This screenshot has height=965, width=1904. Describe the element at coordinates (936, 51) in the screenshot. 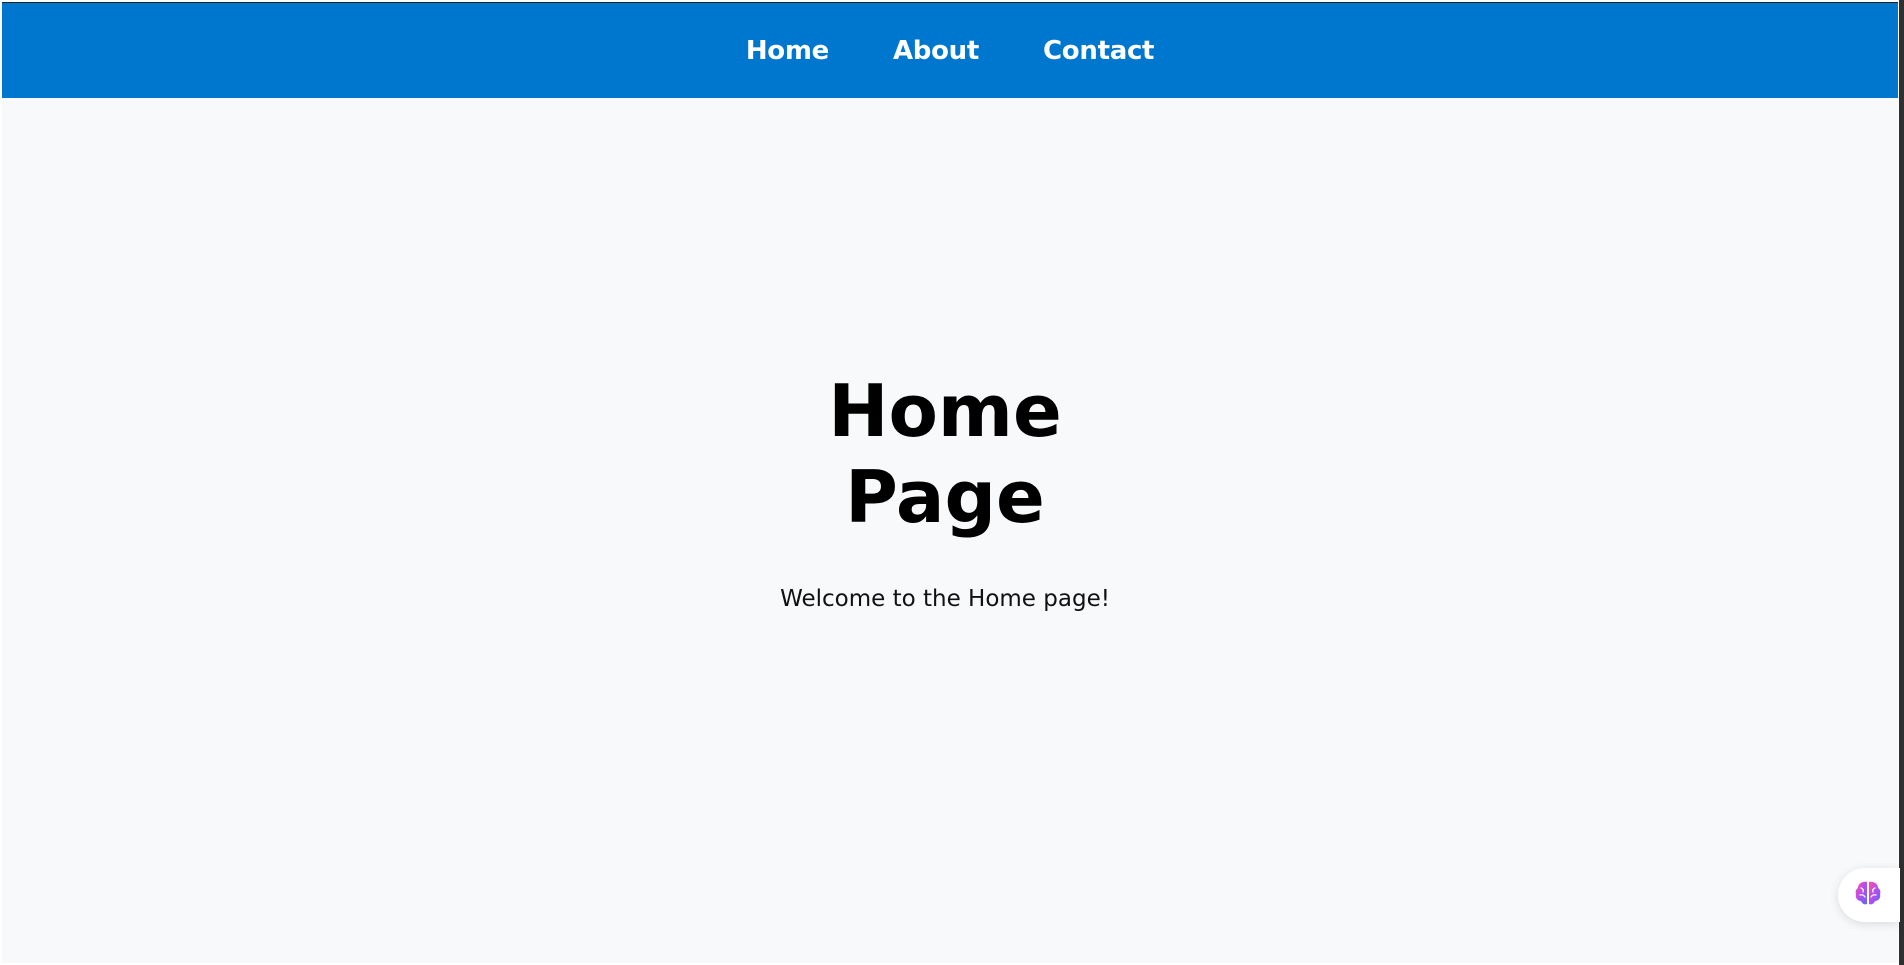

I see `nav-link-about: About` at that location.